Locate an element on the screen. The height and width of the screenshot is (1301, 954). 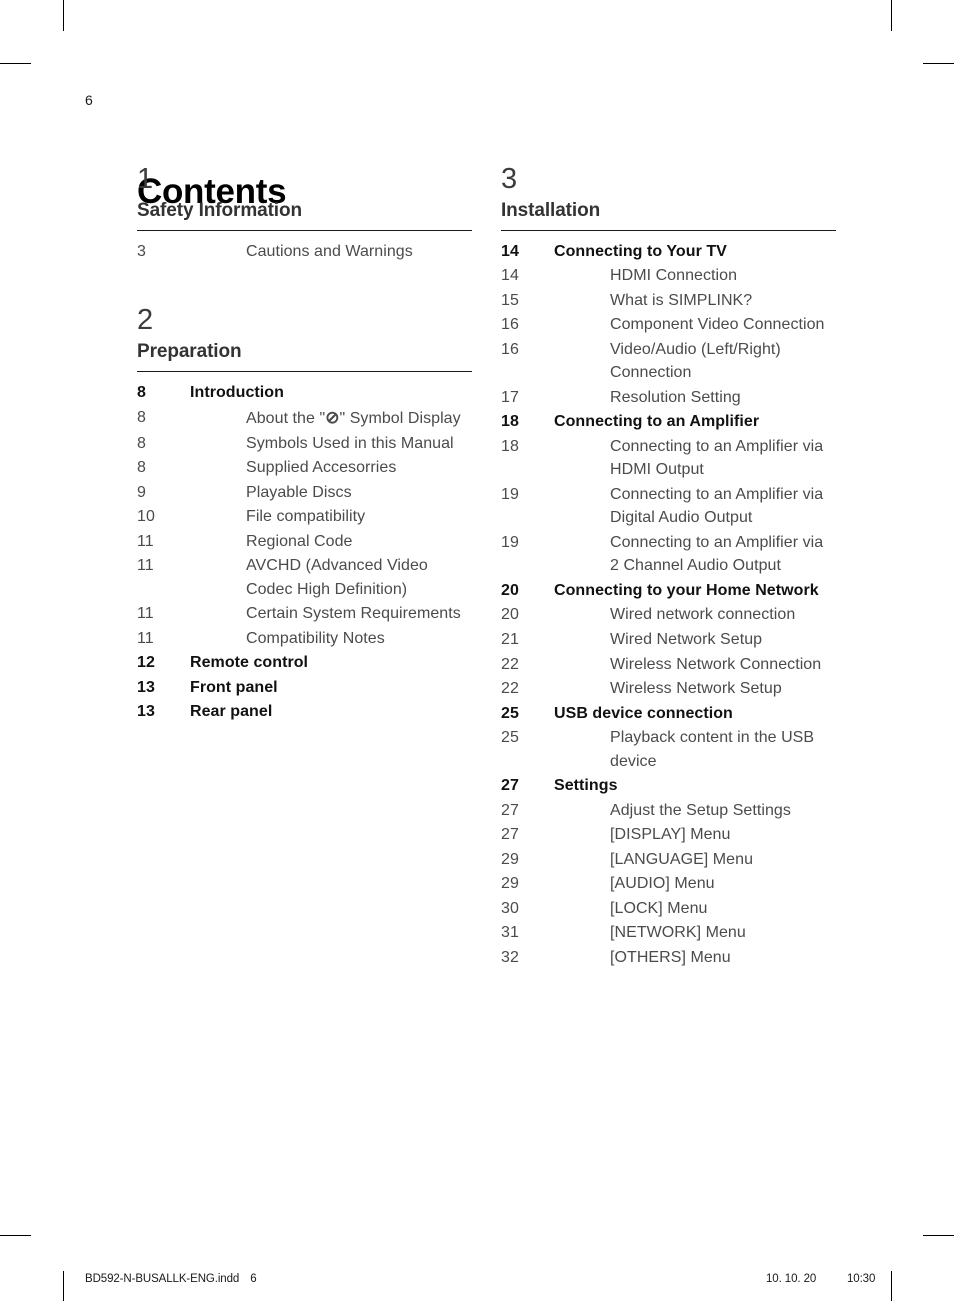
toc-entry-label: Supplied Accesorries is located at coordinates (321, 468).